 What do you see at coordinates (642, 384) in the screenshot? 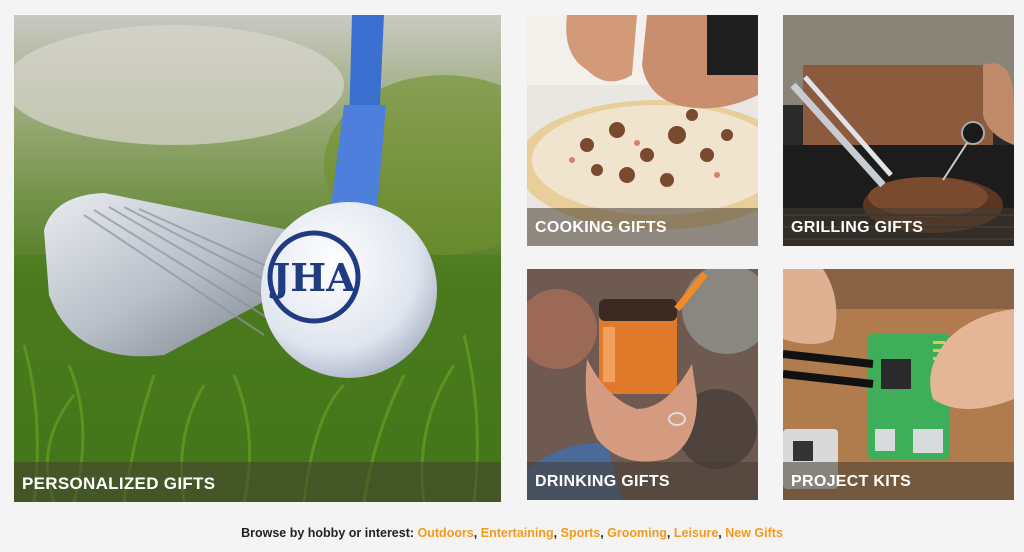
I see `tile-drinking-gifts: DRINKING GIFTS` at bounding box center [642, 384].